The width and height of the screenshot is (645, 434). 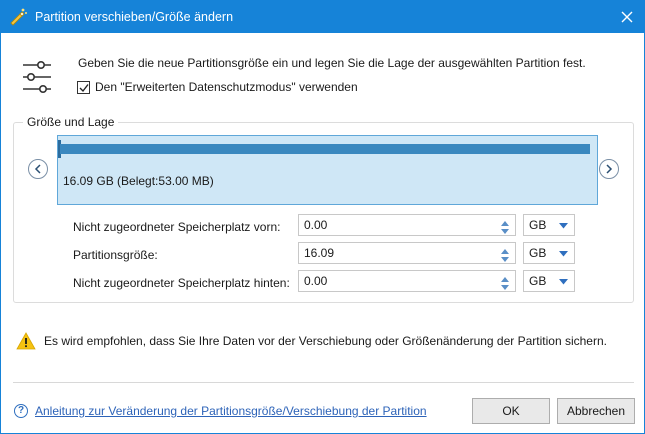 What do you see at coordinates (319, 253) in the screenshot?
I see `partition-size-value: 16.09` at bounding box center [319, 253].